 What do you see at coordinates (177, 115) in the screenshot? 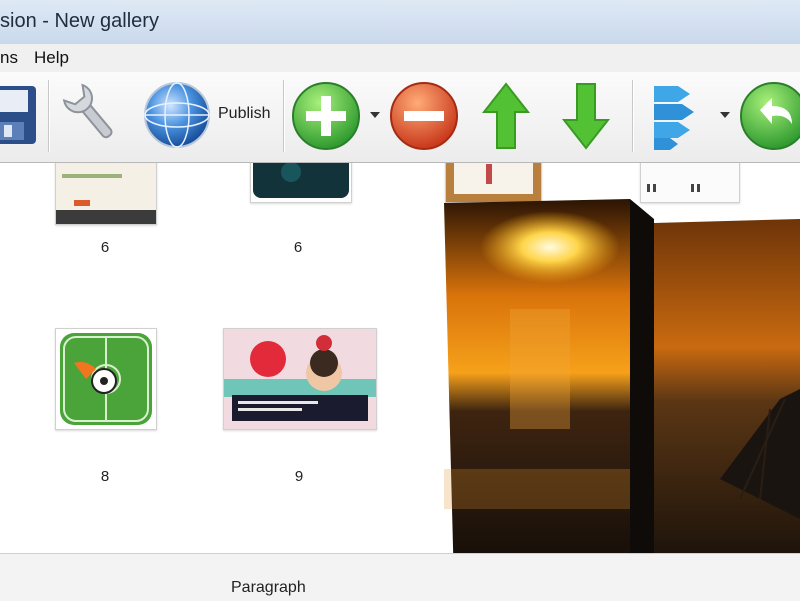
I see `globe-icon` at bounding box center [177, 115].